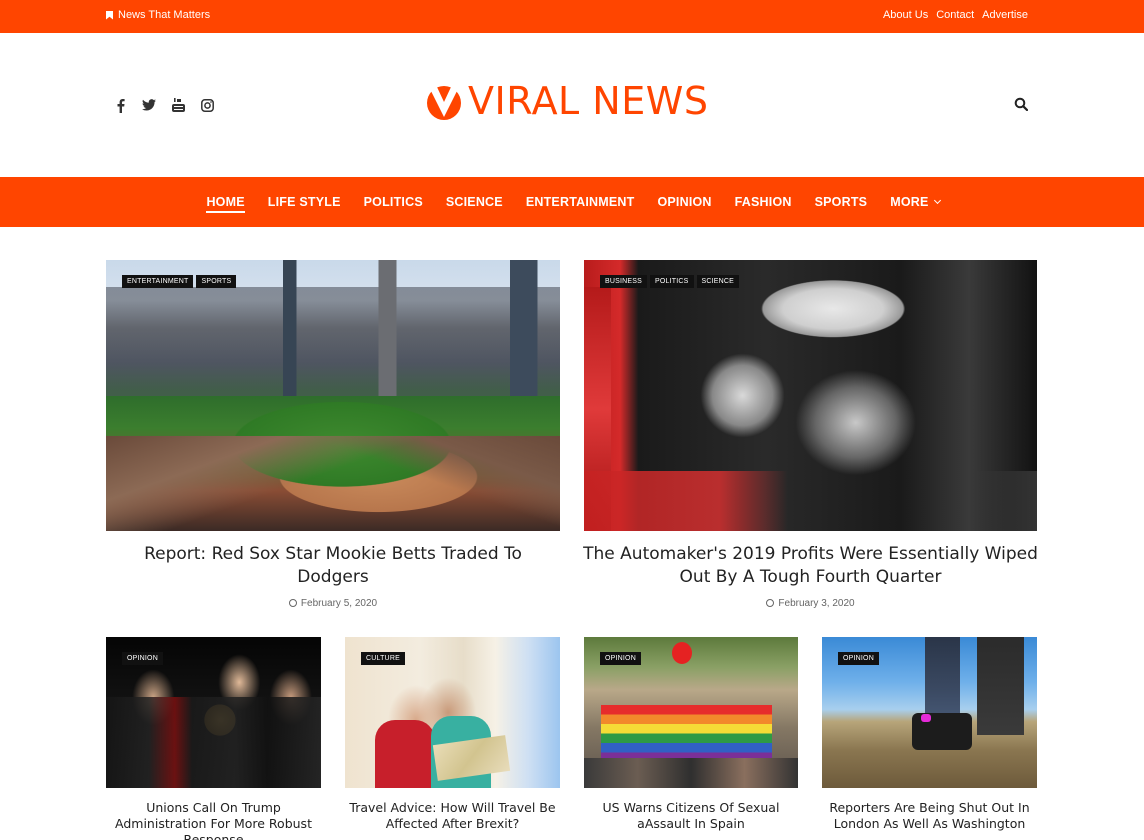 This screenshot has width=1144, height=840. Describe the element at coordinates (937, 200) in the screenshot. I see `chevron-down-icon` at that location.